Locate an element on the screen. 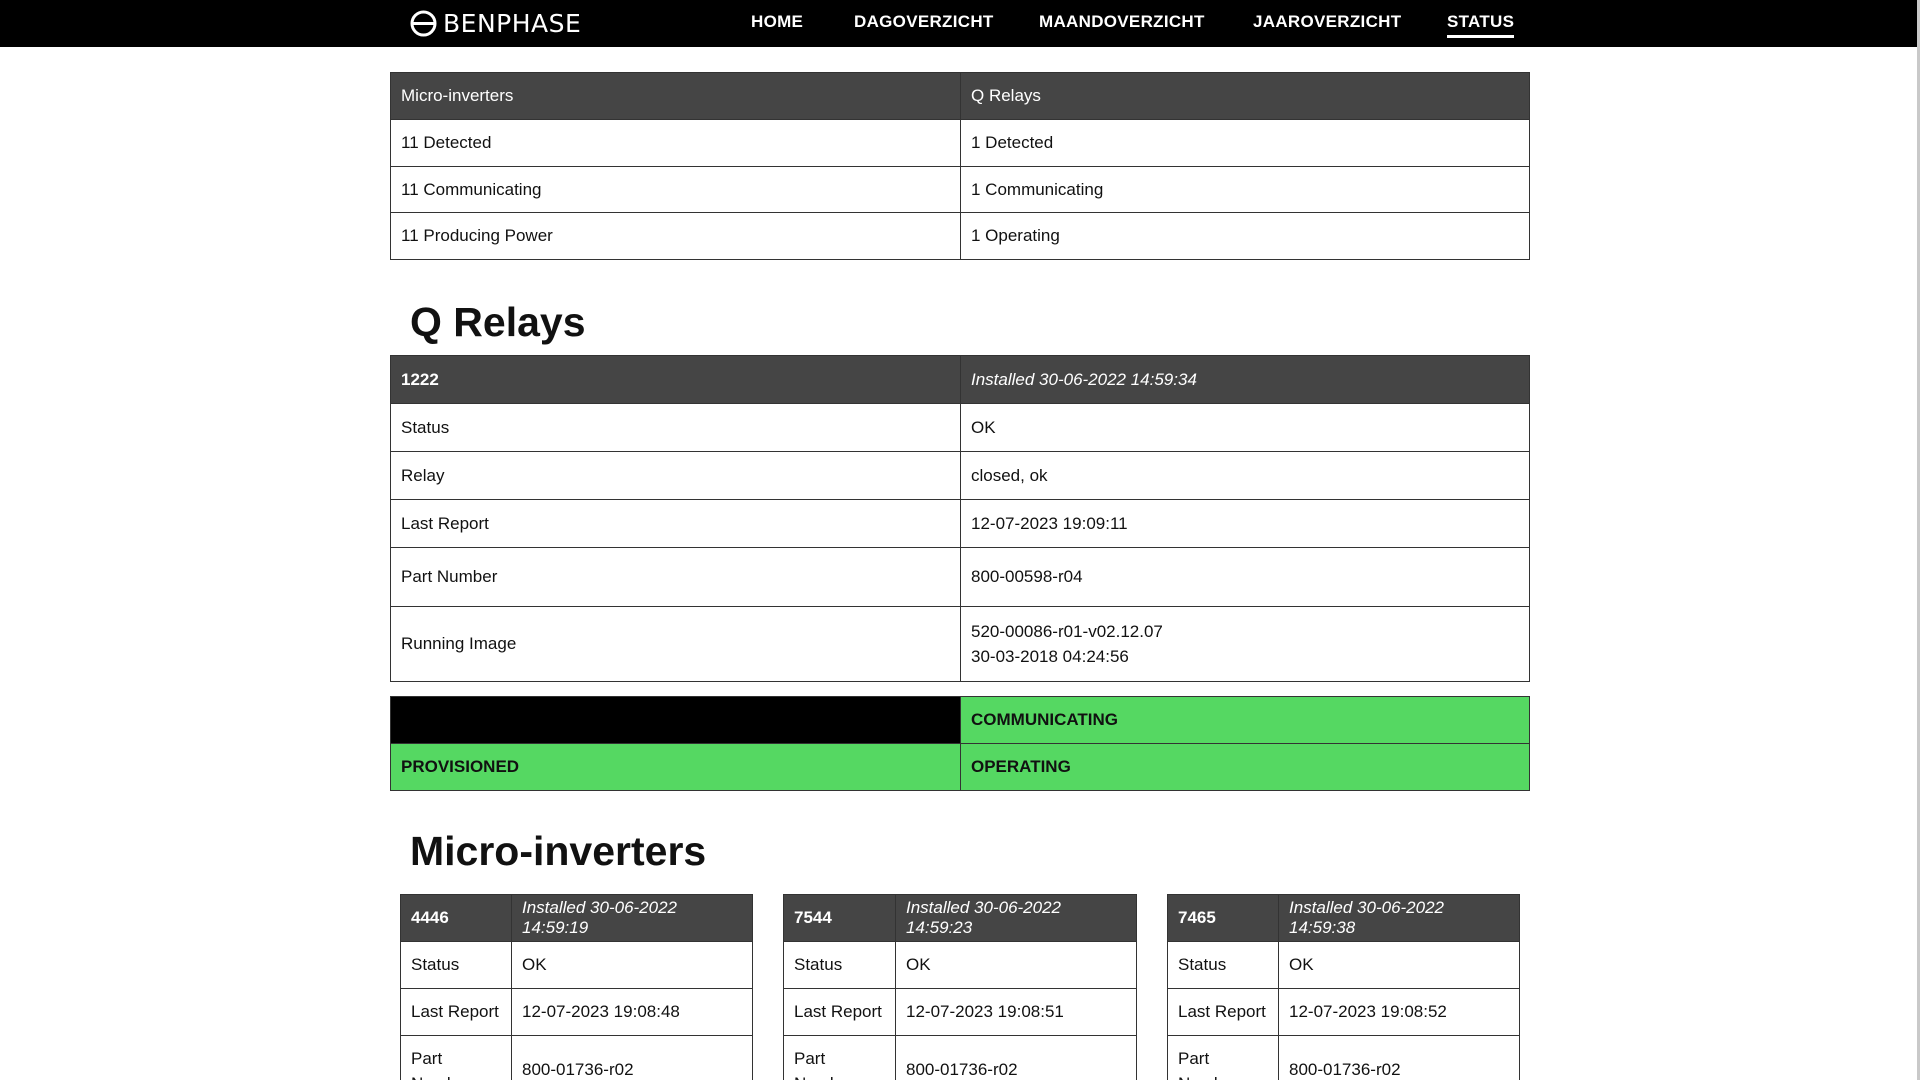  flag-empty-cell is located at coordinates (675, 720).